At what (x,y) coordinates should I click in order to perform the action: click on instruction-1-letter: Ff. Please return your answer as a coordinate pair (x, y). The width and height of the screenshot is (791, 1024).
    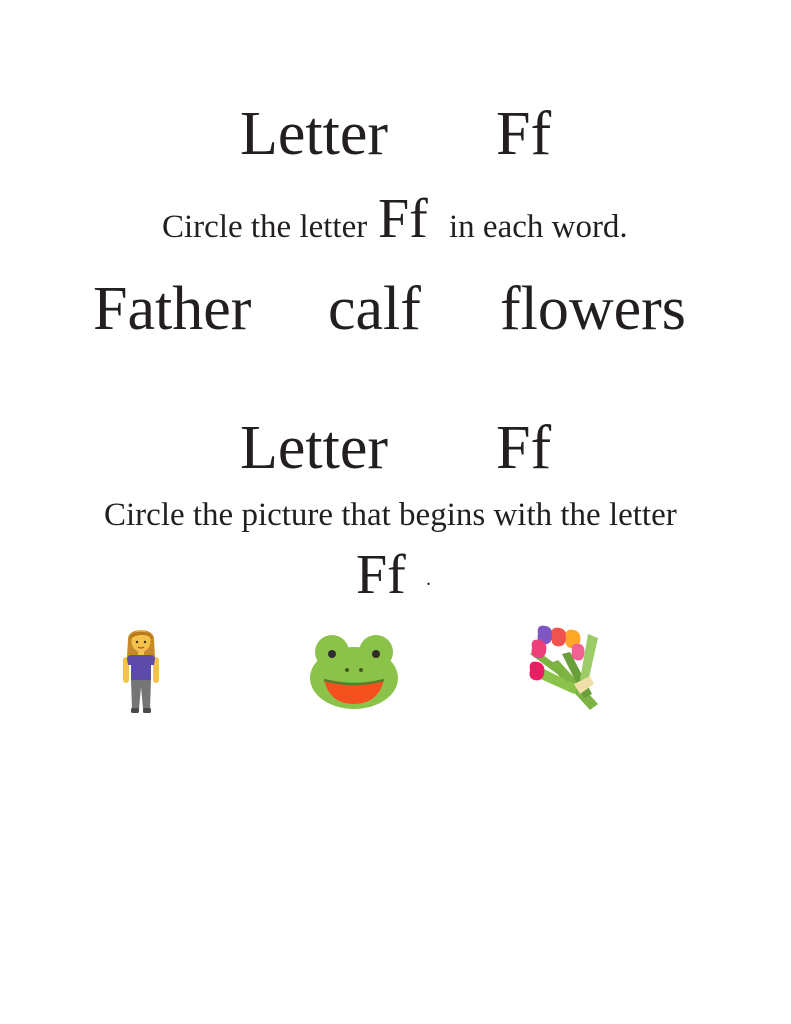
    Looking at the image, I should click on (403, 219).